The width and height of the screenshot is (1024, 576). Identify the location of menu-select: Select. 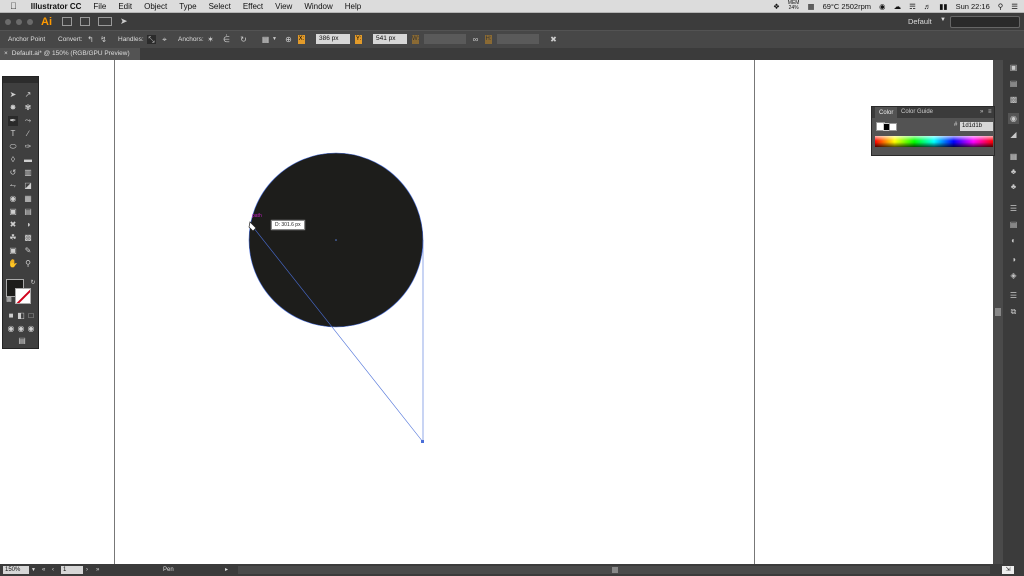
(220, 6).